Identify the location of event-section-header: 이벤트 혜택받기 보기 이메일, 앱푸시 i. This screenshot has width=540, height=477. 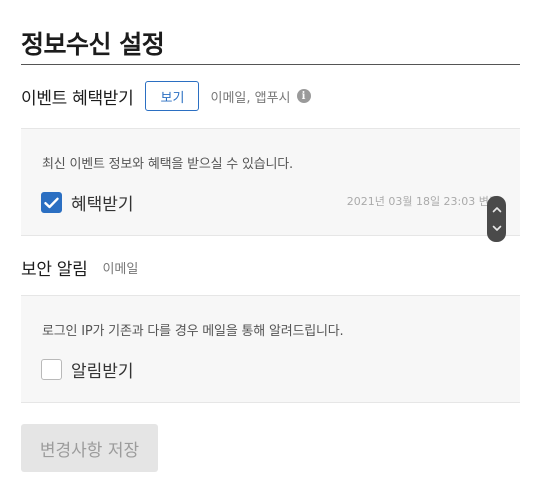
(166, 96).